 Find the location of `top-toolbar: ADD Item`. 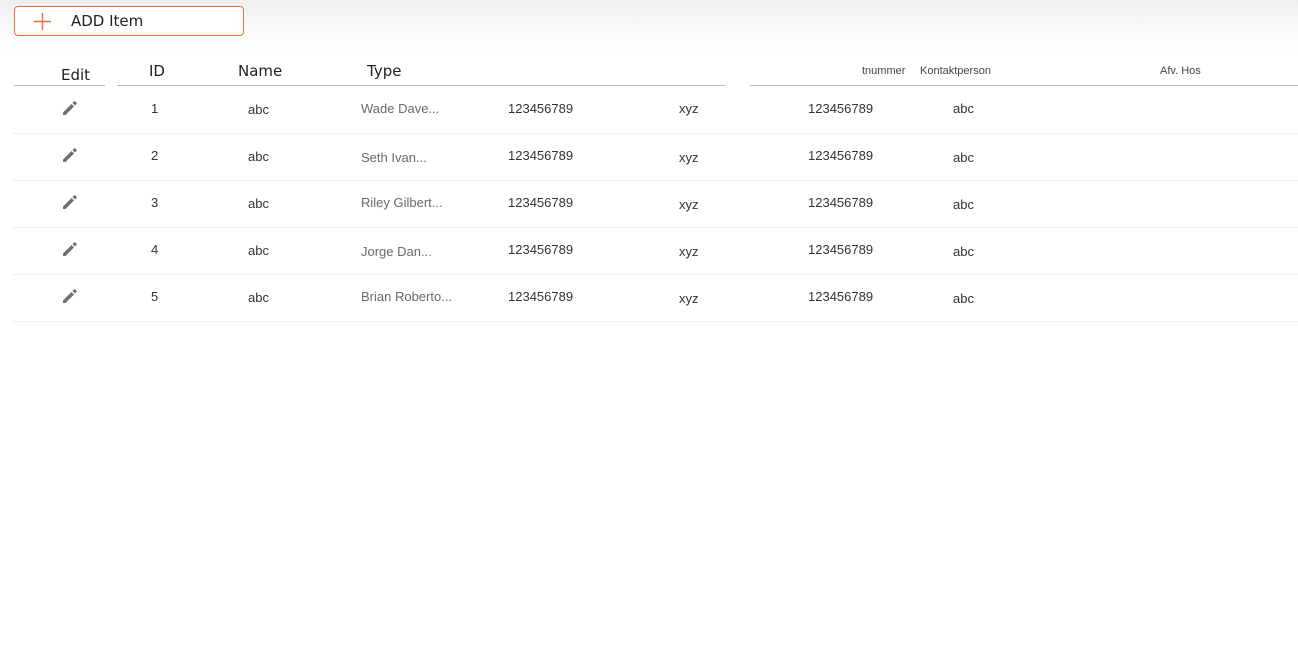

top-toolbar: ADD Item is located at coordinates (649, 26).